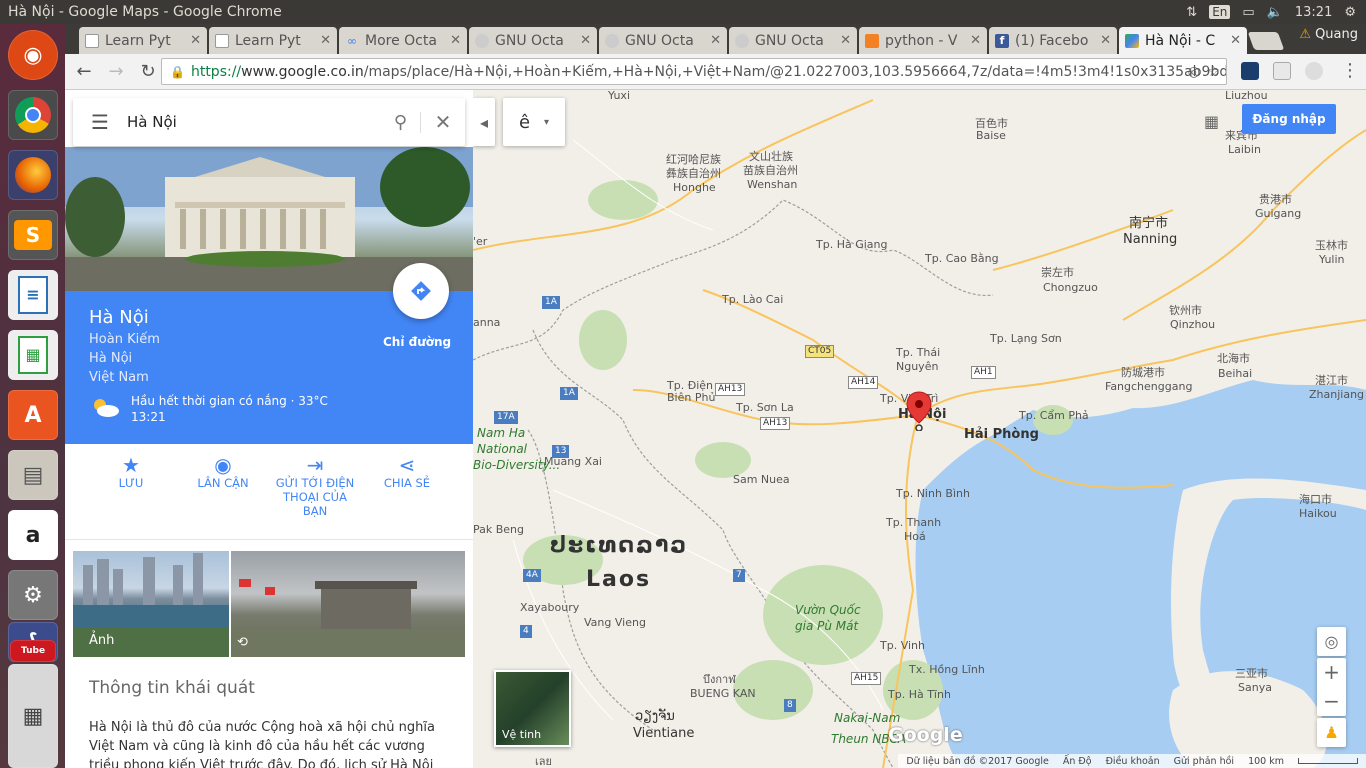 The image size is (1366, 768). I want to click on zoom-in-button: +, so click(1331, 672).